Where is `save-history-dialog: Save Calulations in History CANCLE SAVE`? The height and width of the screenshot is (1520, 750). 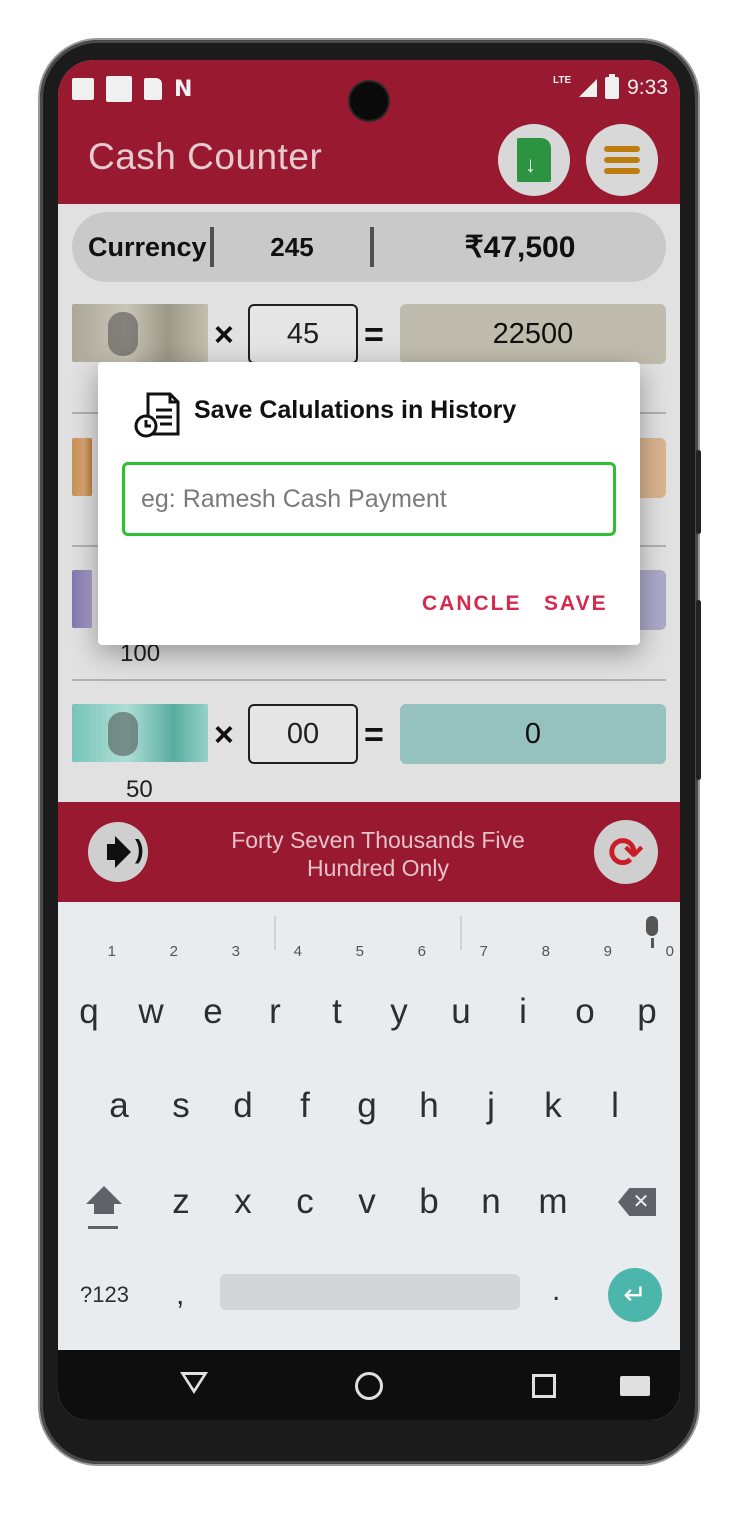 save-history-dialog: Save Calulations in History CANCLE SAVE is located at coordinates (369, 503).